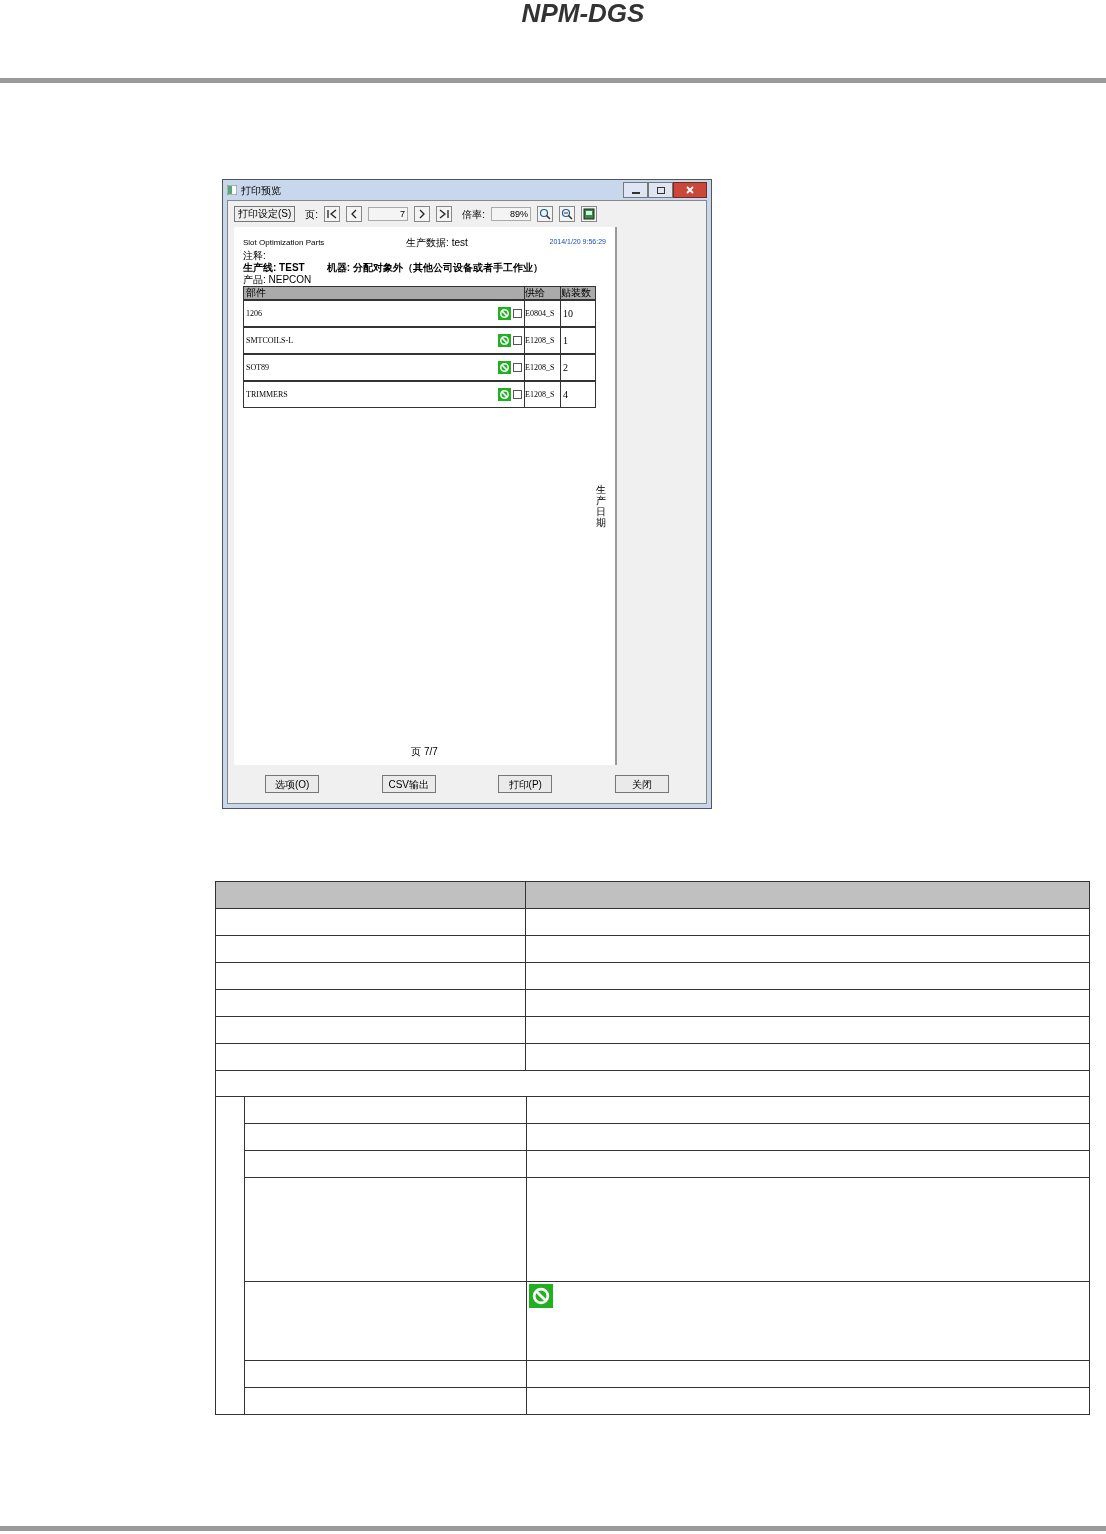  Describe the element at coordinates (577, 394) in the screenshot. I see `count-cell: 4` at that location.